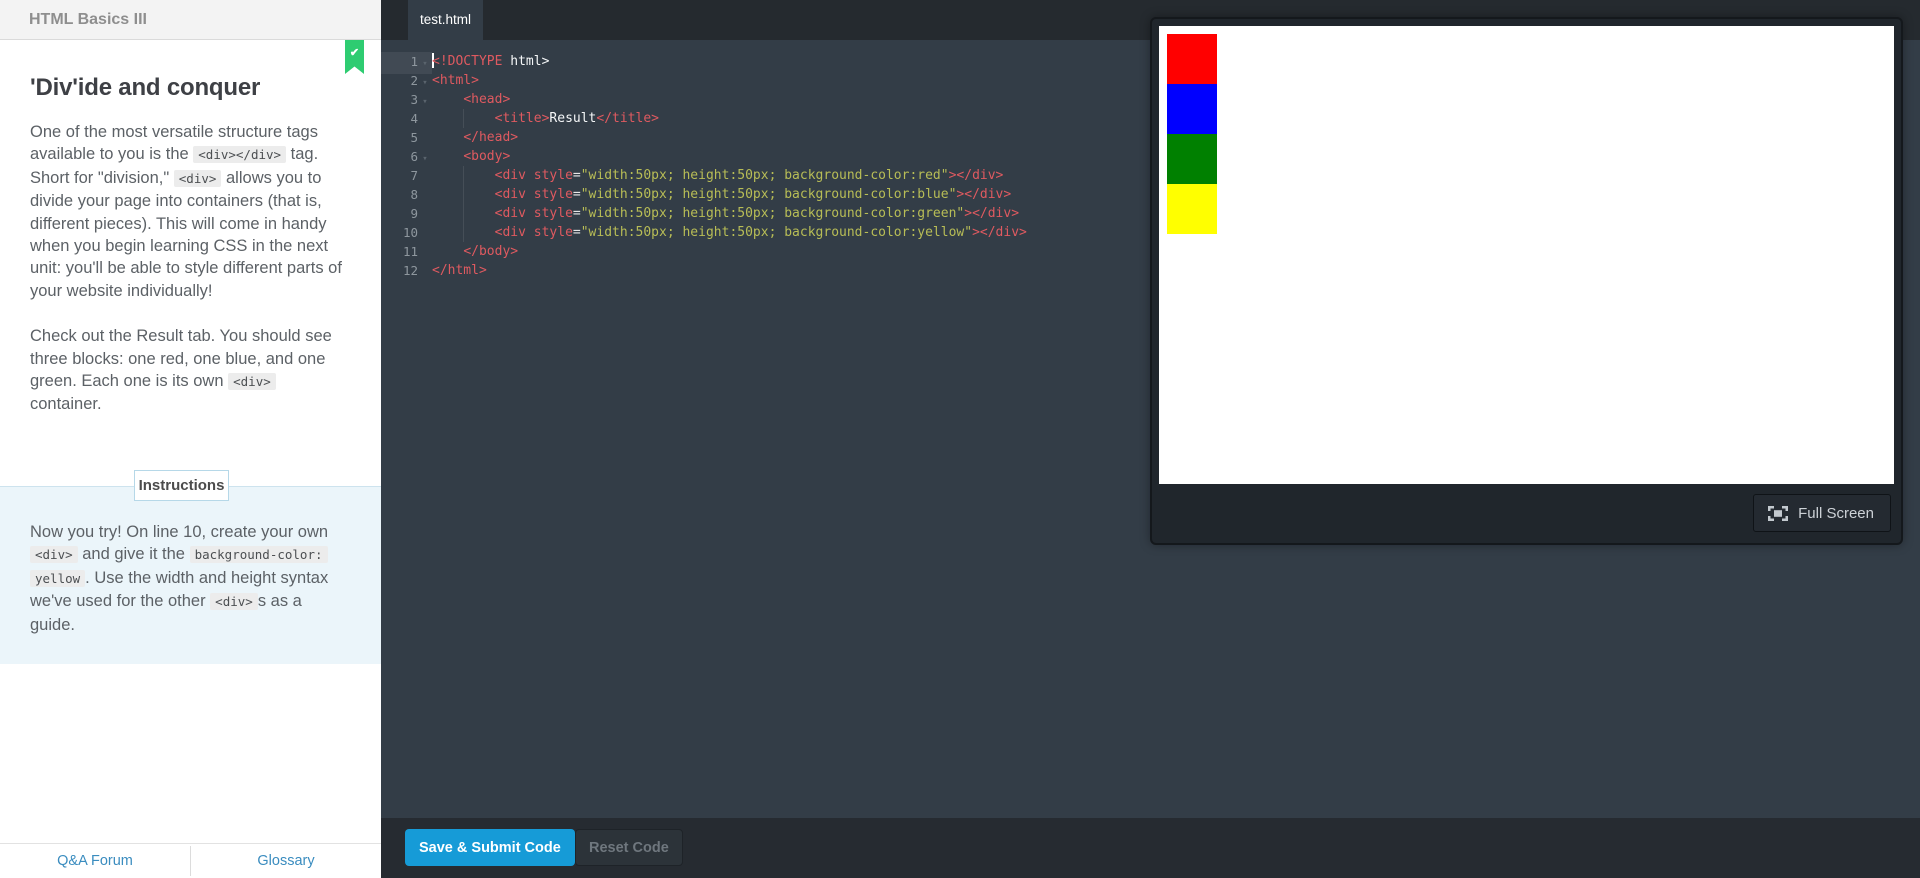 The width and height of the screenshot is (1920, 878). Describe the element at coordinates (410, 232) in the screenshot. I see `line-number: 10` at that location.